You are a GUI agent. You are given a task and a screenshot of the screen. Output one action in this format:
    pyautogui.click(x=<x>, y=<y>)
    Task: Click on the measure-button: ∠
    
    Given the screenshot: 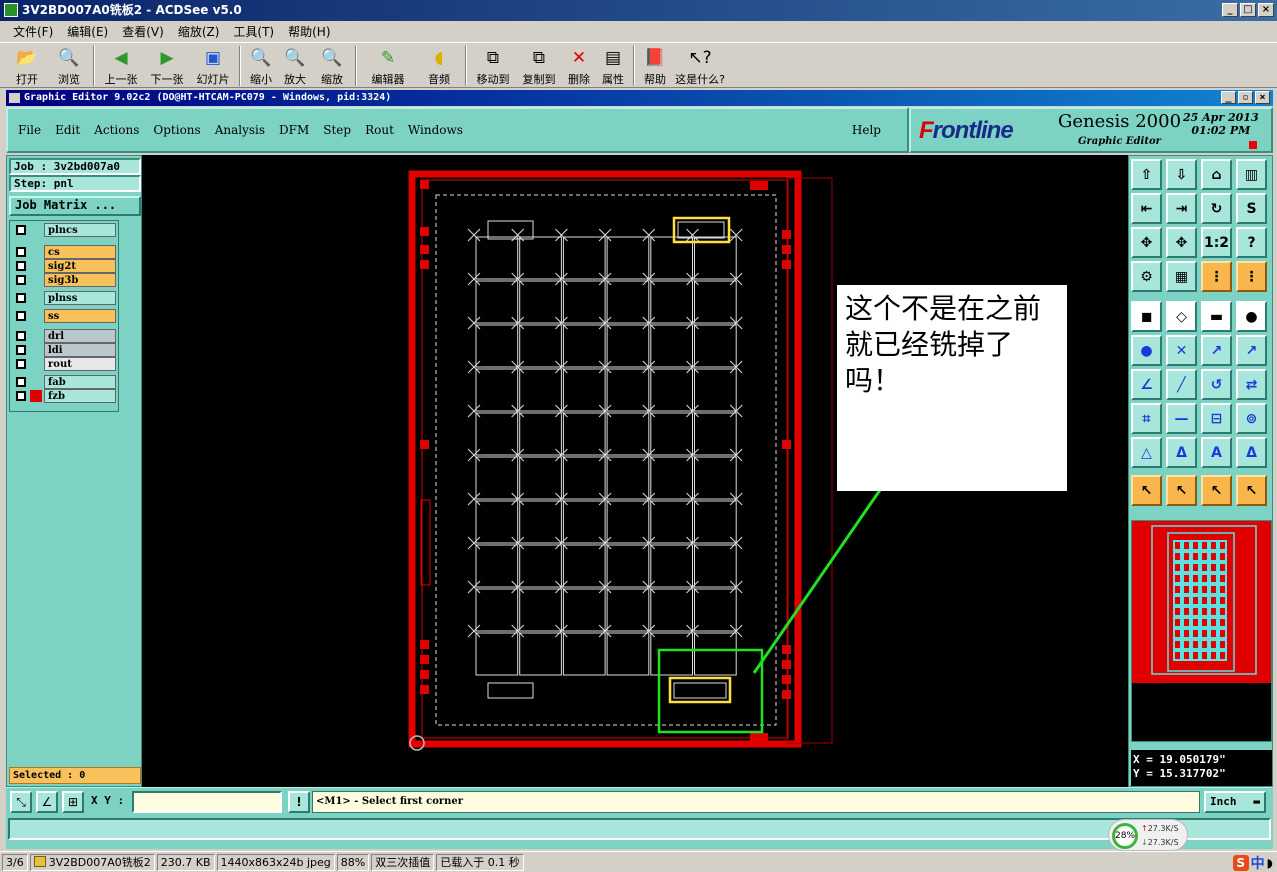 What is the action you would take?
    pyautogui.click(x=47, y=802)
    